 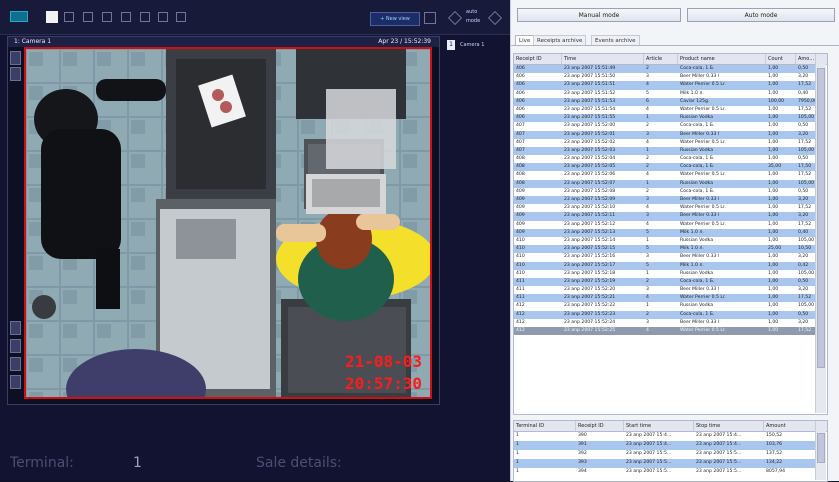 I want to click on layout-9-icon, so click(x=69, y=17).